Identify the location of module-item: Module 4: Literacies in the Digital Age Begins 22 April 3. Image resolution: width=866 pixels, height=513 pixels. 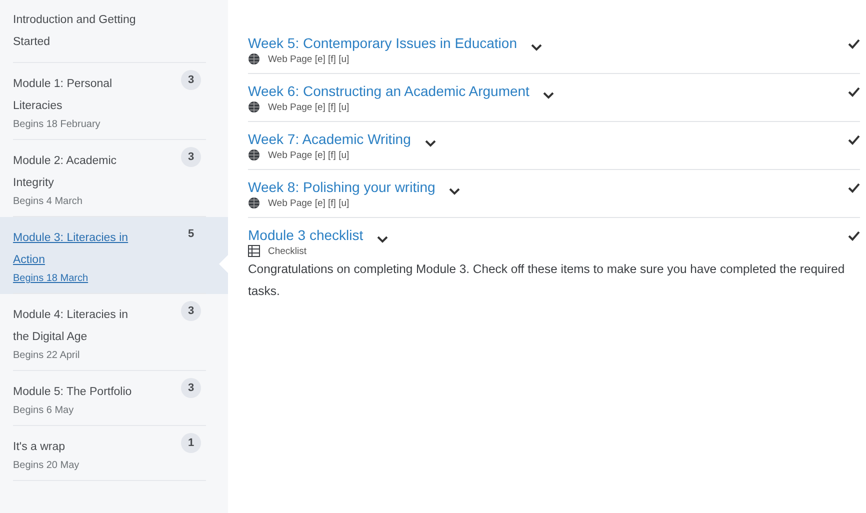
(114, 332).